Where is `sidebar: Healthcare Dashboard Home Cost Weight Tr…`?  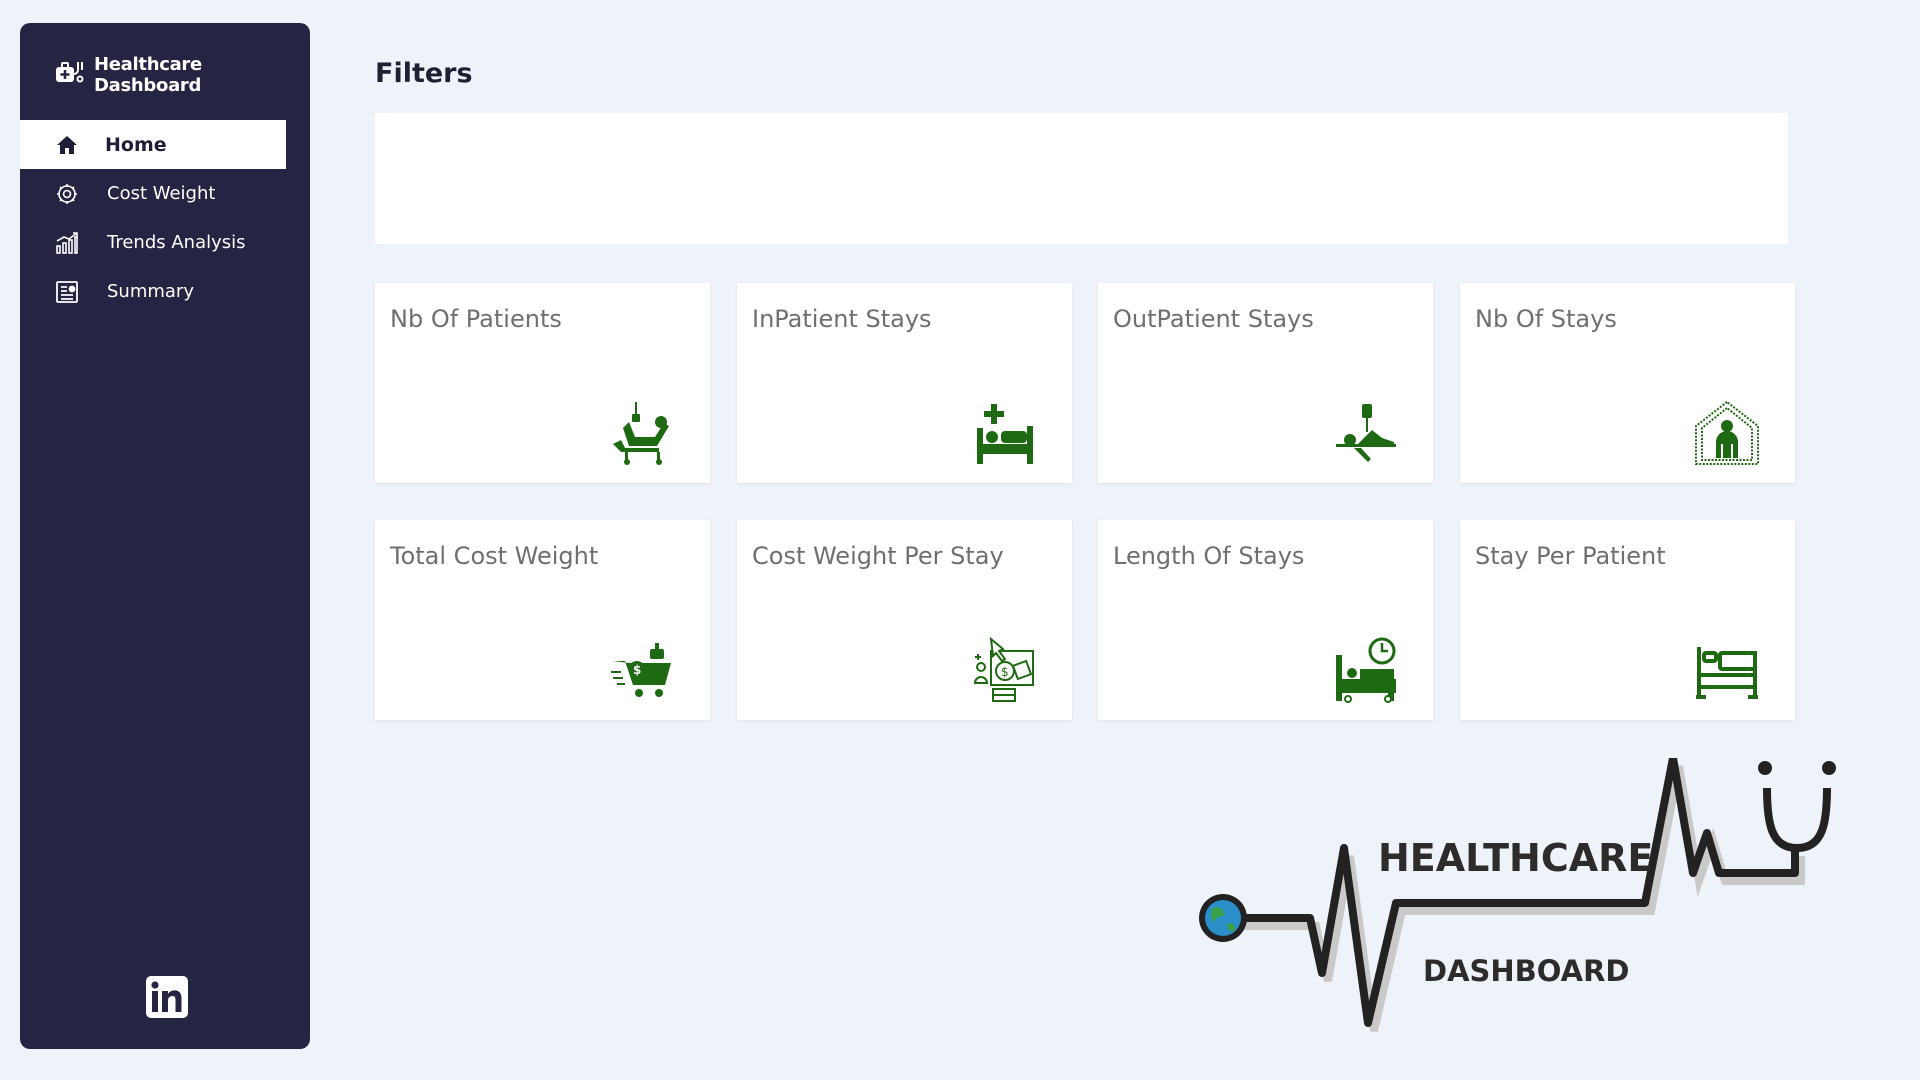
sidebar: Healthcare Dashboard Home Cost Weight Tr… is located at coordinates (165, 536).